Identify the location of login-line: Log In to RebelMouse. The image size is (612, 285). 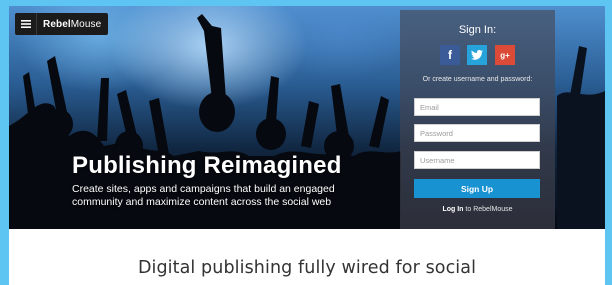
(477, 209).